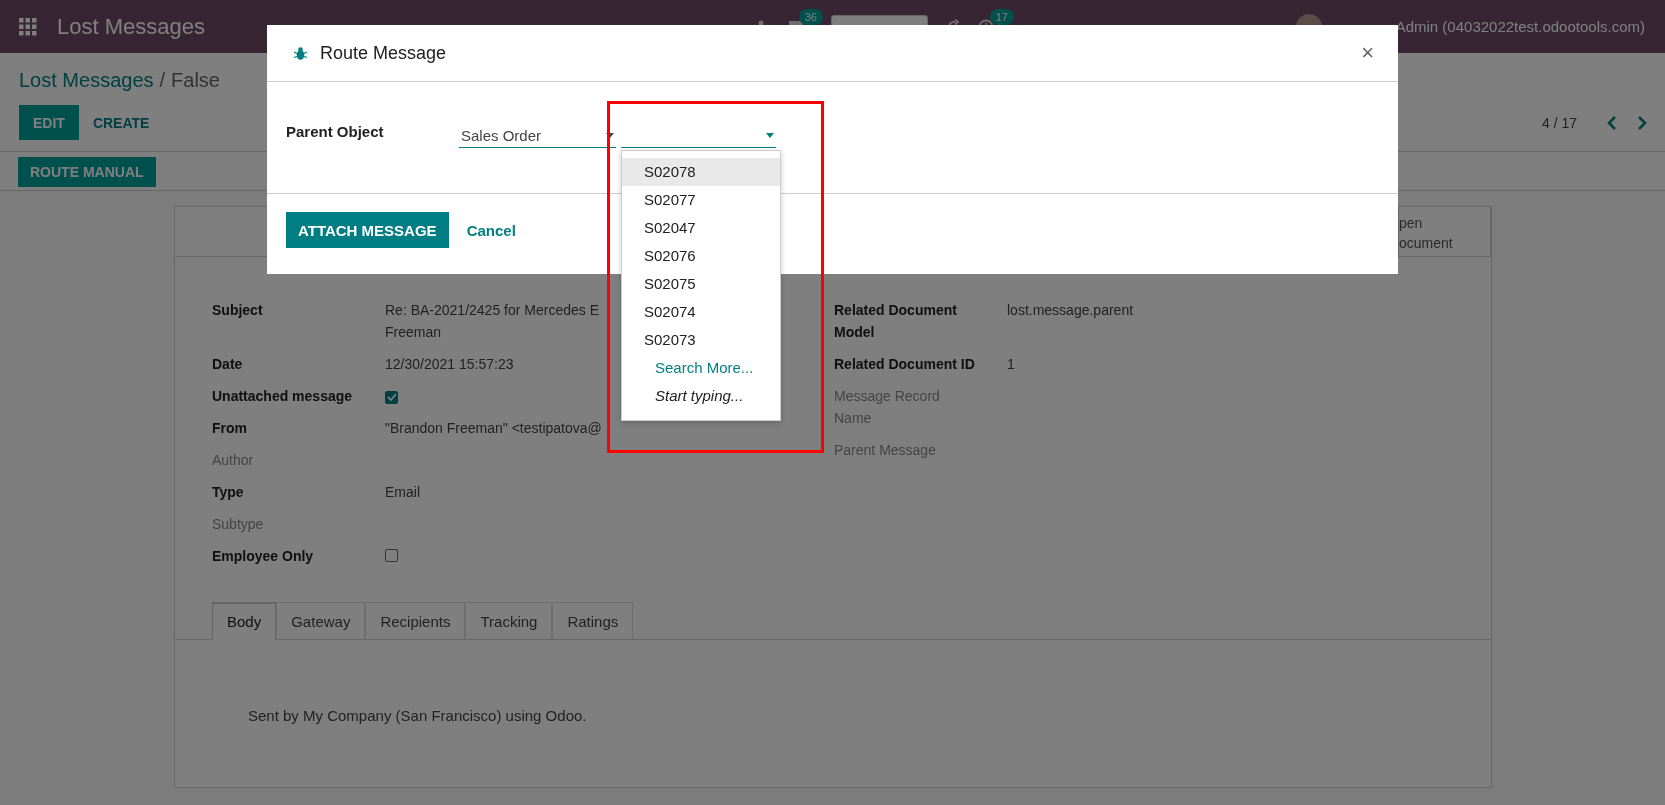  Describe the element at coordinates (86, 80) in the screenshot. I see `breadcrumb-link: Lost Messages` at that location.